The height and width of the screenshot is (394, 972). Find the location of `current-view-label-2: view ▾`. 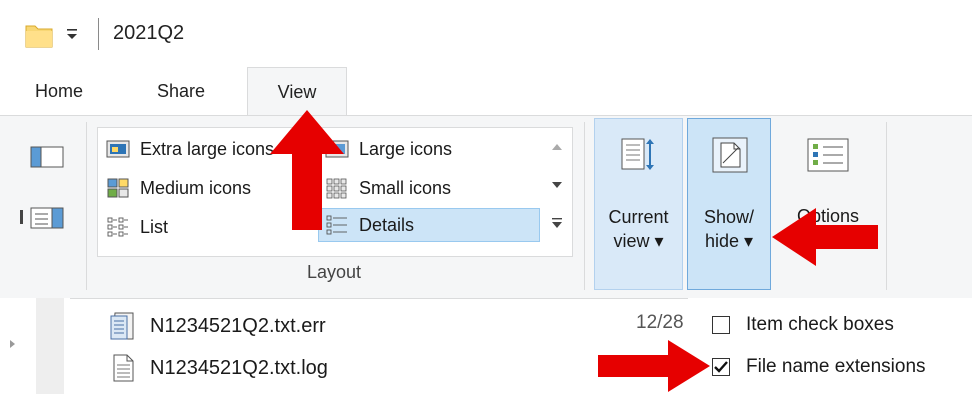

current-view-label-2: view ▾ is located at coordinates (638, 241).